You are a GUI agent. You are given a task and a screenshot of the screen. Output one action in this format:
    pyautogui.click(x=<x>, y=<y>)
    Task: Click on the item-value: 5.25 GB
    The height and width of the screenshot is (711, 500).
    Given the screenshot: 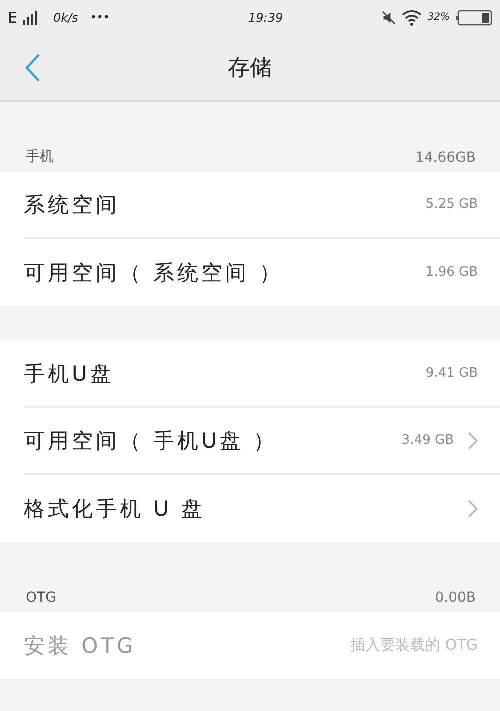 What is the action you would take?
    pyautogui.click(x=452, y=204)
    